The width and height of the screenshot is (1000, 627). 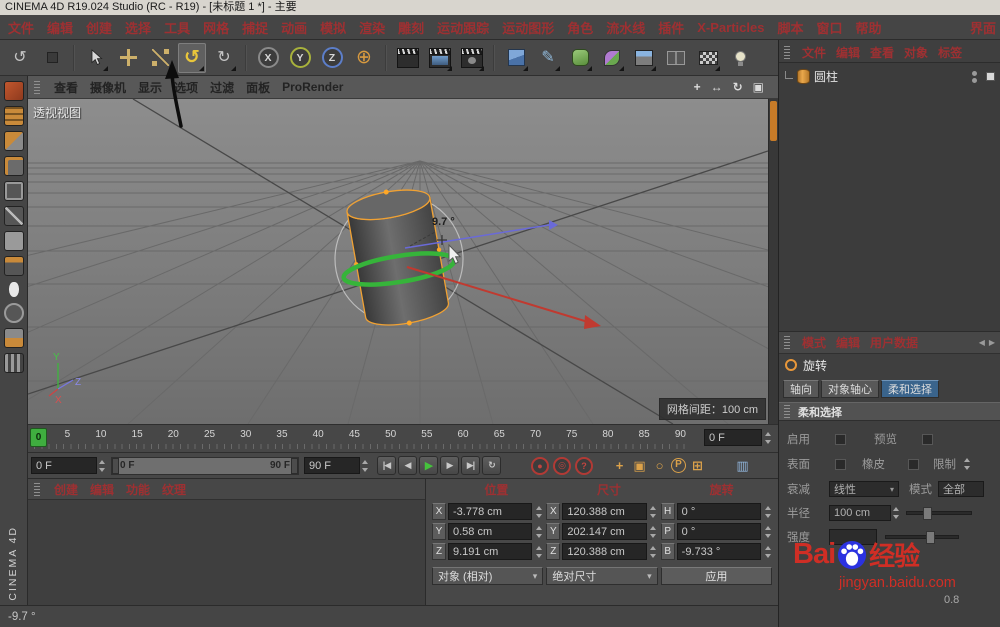 What do you see at coordinates (678, 465) in the screenshot?
I see `p-badge-icon: P` at bounding box center [678, 465].